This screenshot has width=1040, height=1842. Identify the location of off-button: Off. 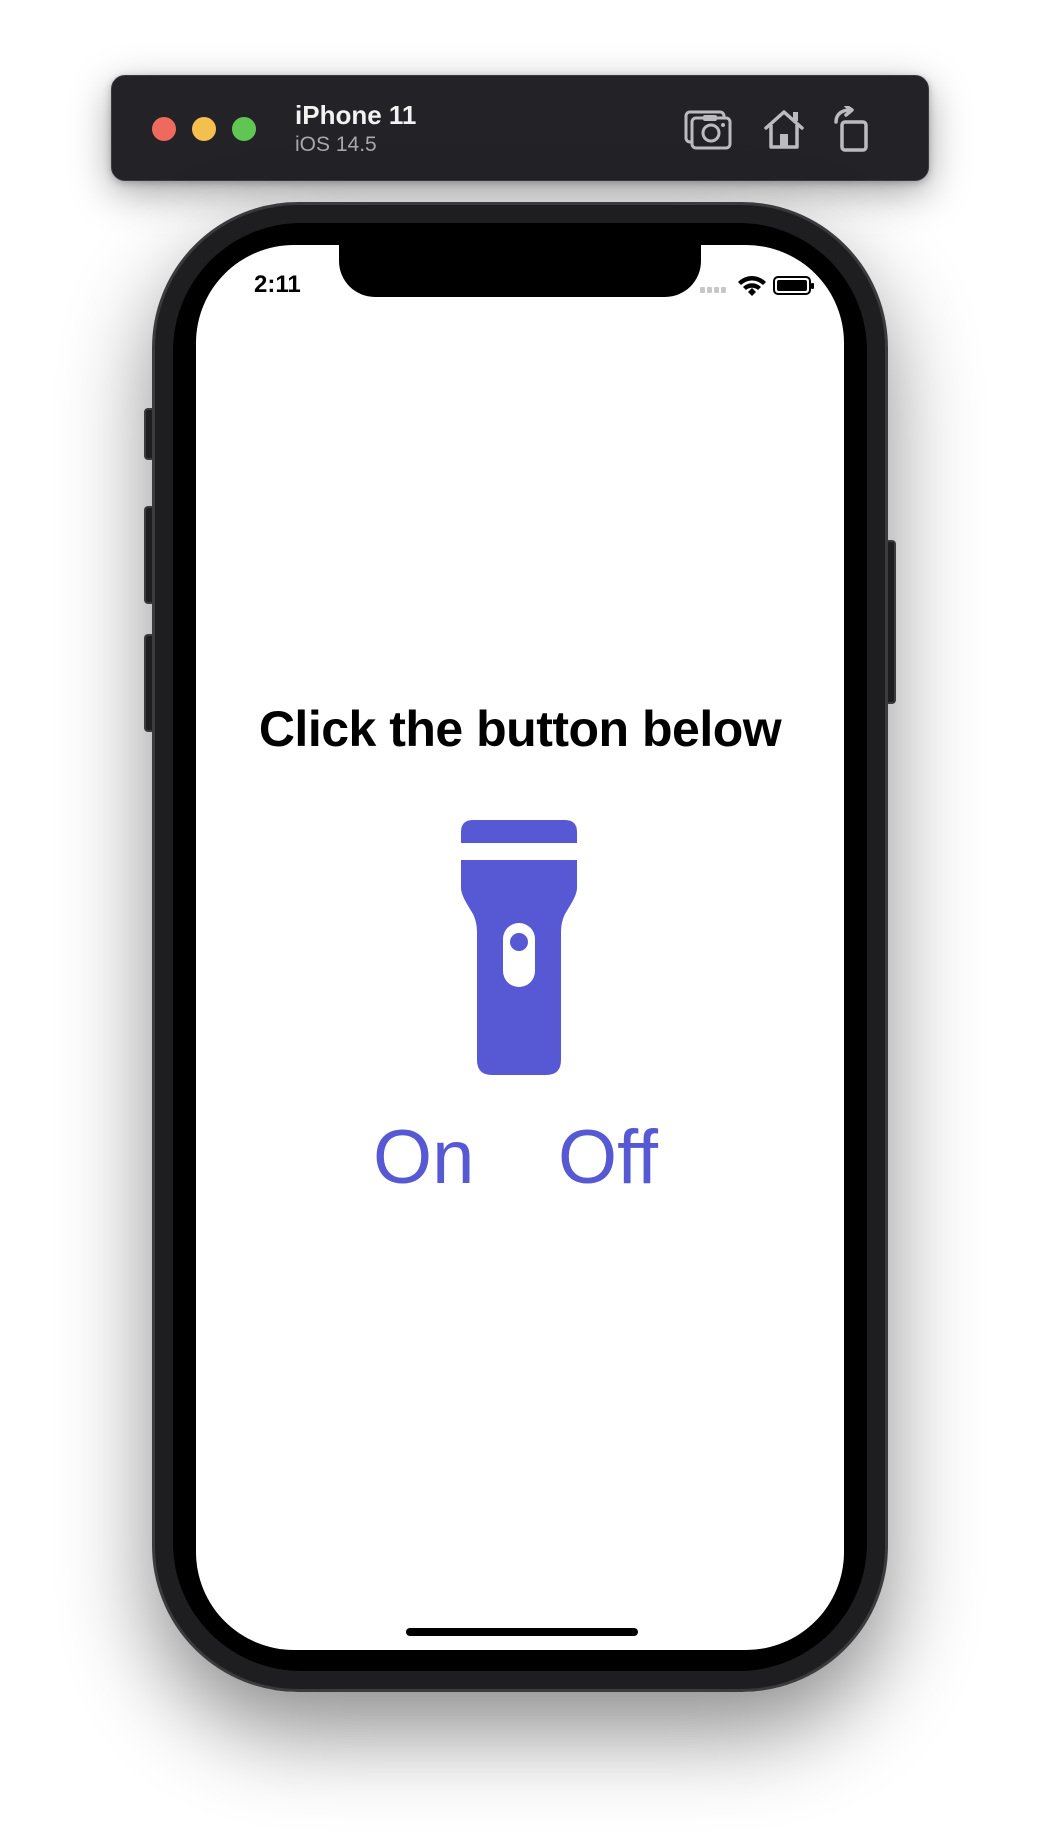
(608, 1158).